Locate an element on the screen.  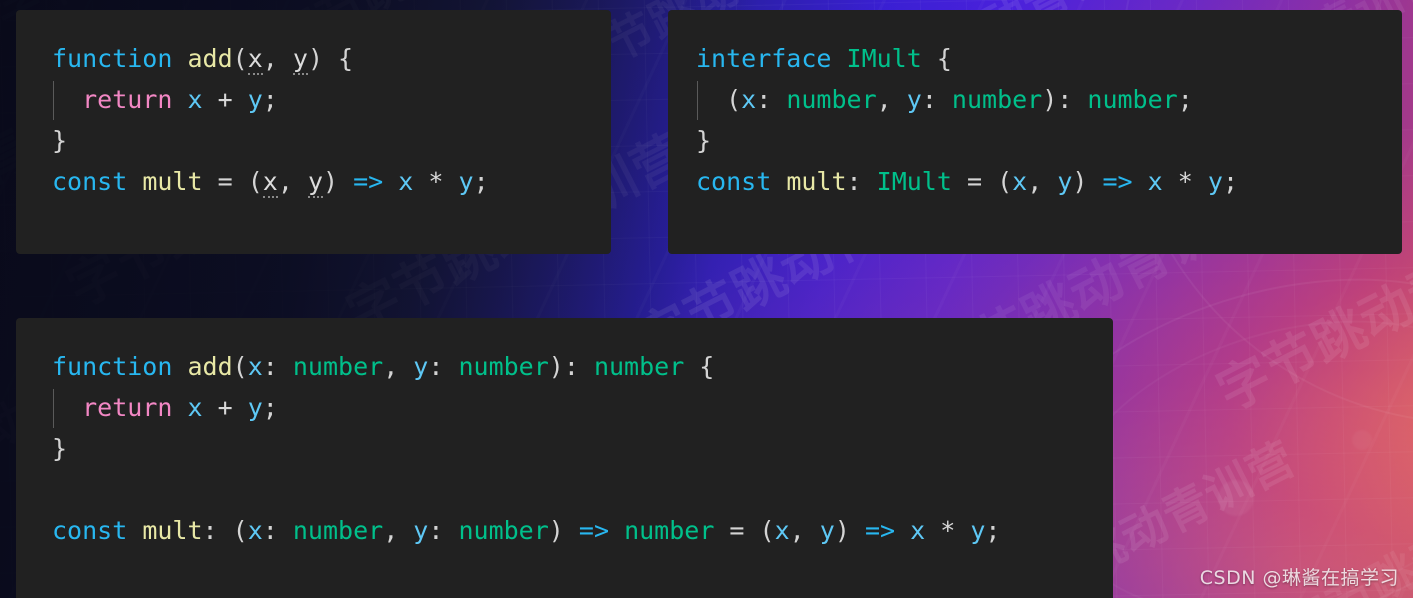
code-token-punctuation: { is located at coordinates (936, 58).